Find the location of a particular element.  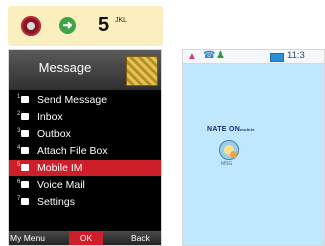

menu-item-label: Settings is located at coordinates (56, 202).